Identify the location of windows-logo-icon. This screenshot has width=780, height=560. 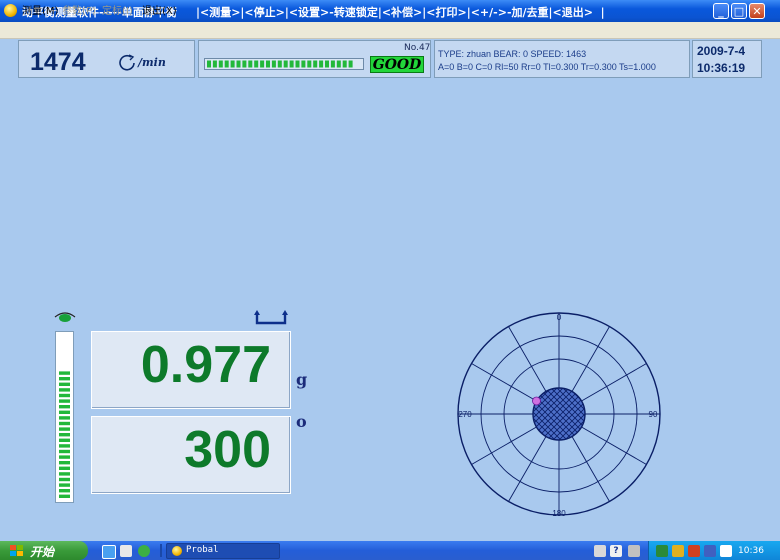
(16, 550).